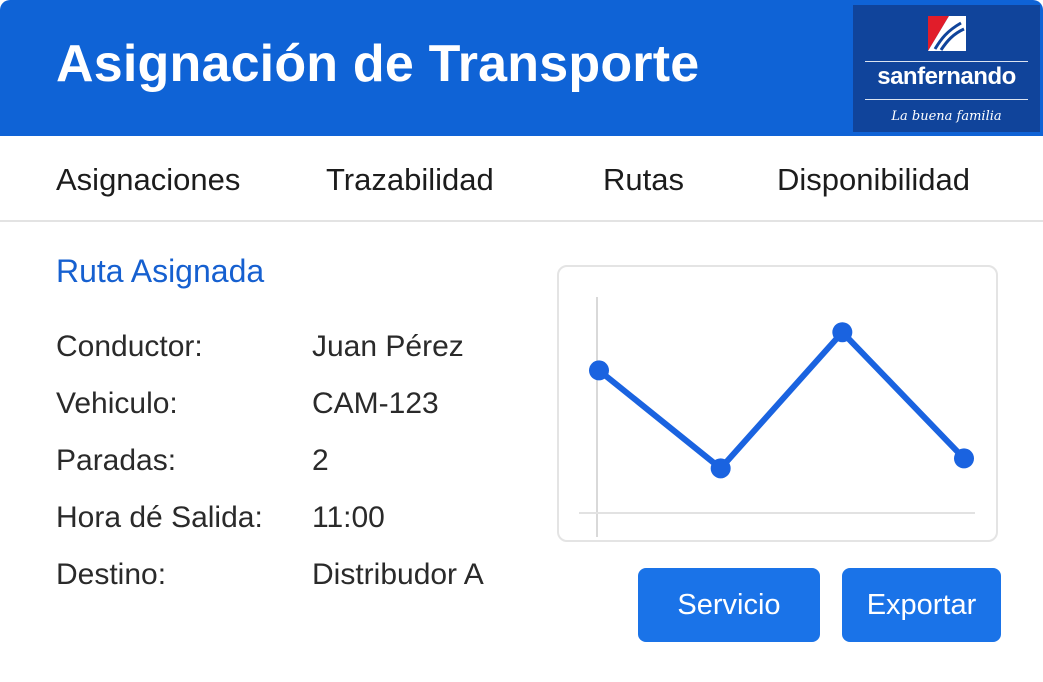  What do you see at coordinates (378, 64) in the screenshot?
I see `page-title: Asignación de Transporte` at bounding box center [378, 64].